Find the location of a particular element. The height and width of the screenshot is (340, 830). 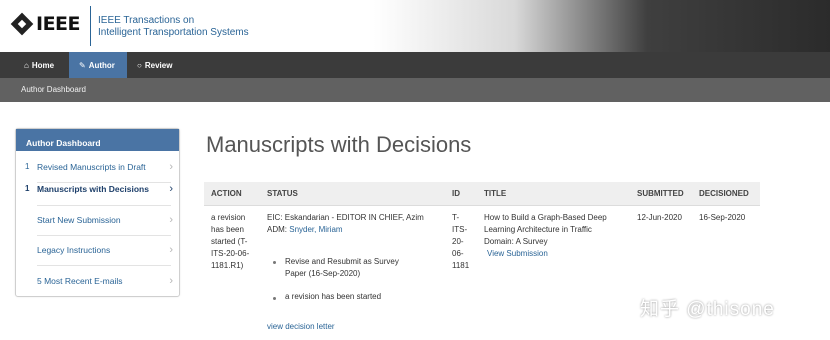

action-text: a revision is located at coordinates (228, 217).